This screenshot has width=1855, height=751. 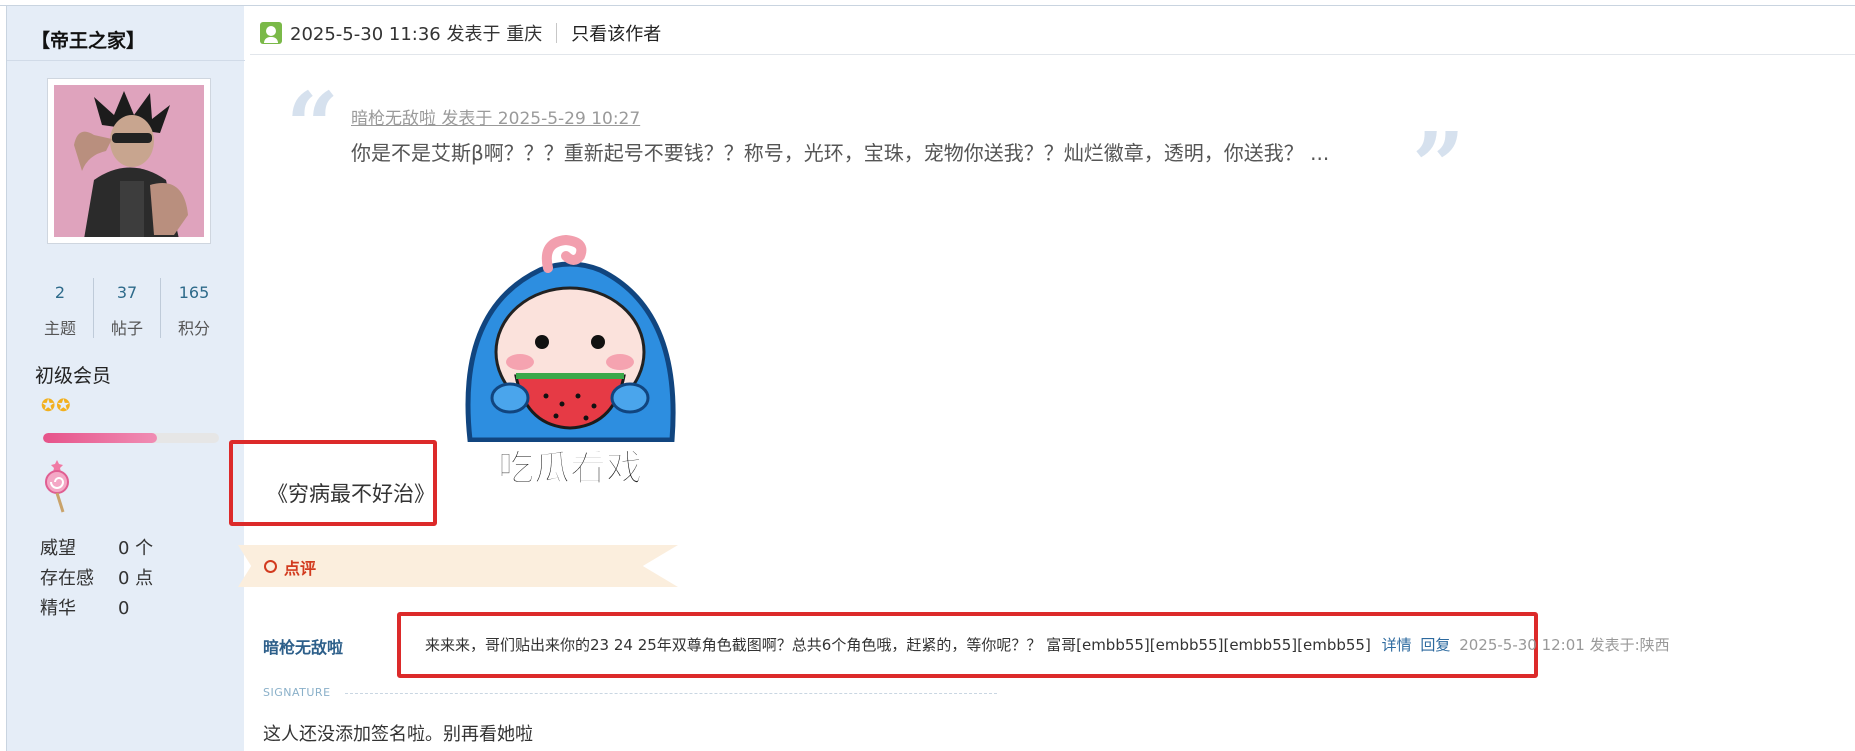 I want to click on only-author-link: 只看该作者, so click(x=616, y=33).